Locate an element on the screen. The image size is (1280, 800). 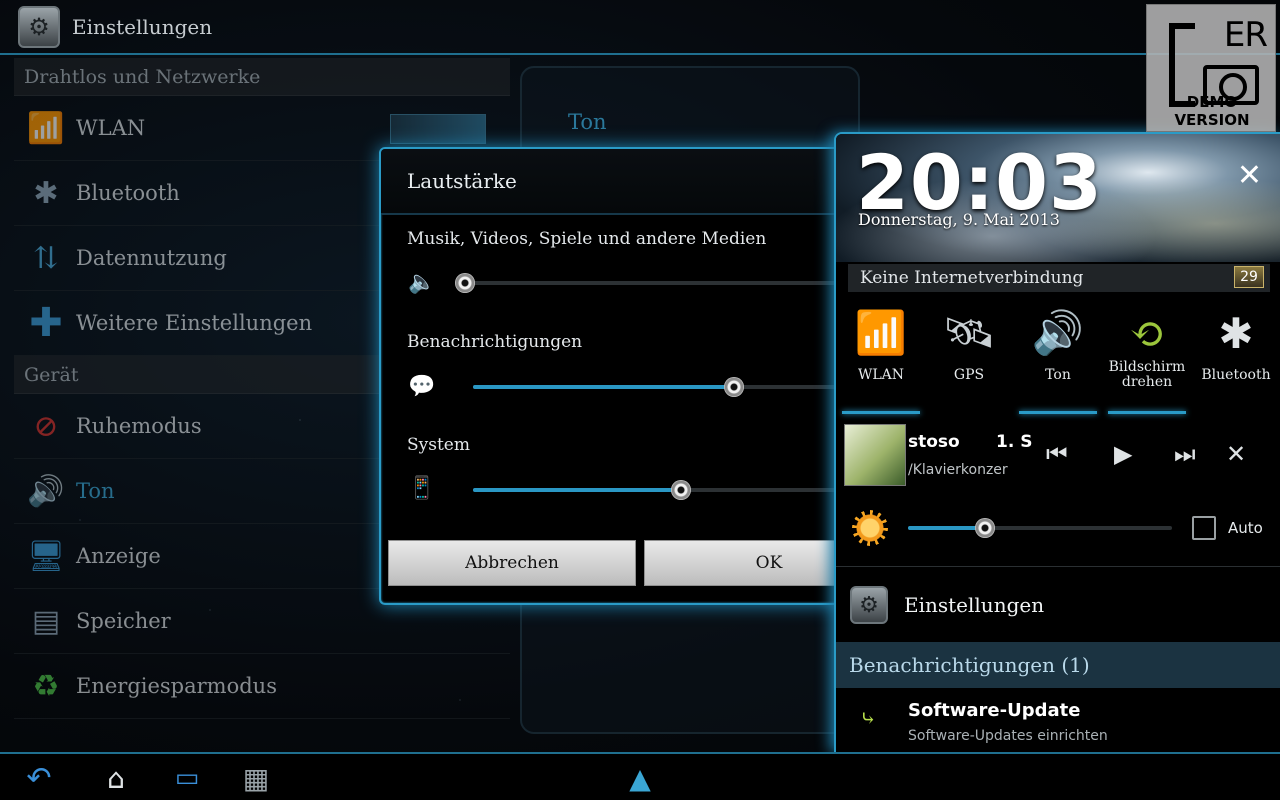
rotate-screen-icon: ⟲ is located at coordinates (1147, 333).